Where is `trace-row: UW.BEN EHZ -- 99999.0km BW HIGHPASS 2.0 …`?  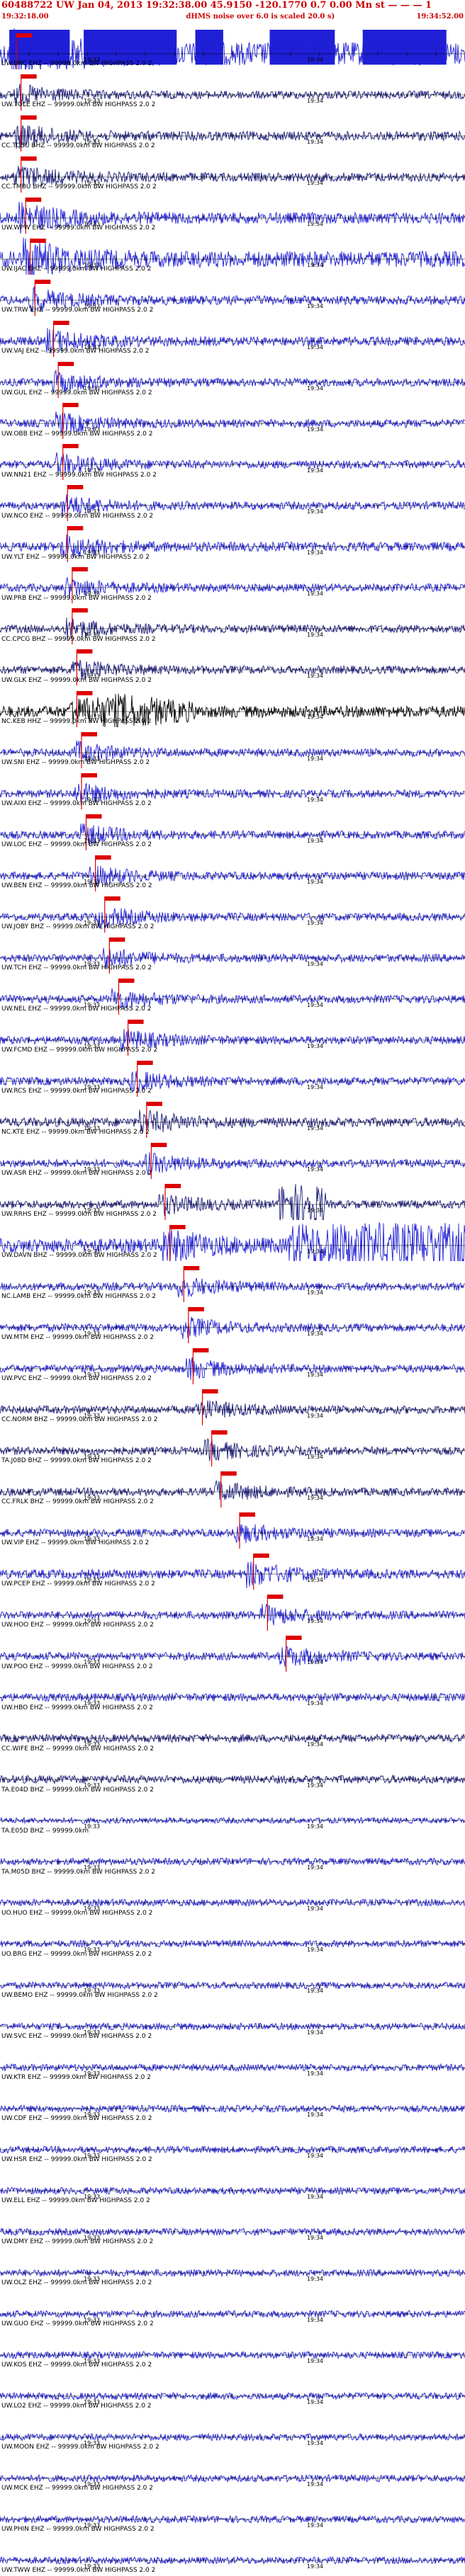
trace-row: UW.BEN EHZ -- 99999.0km BW HIGHPASS 2.0 … is located at coordinates (232, 870).